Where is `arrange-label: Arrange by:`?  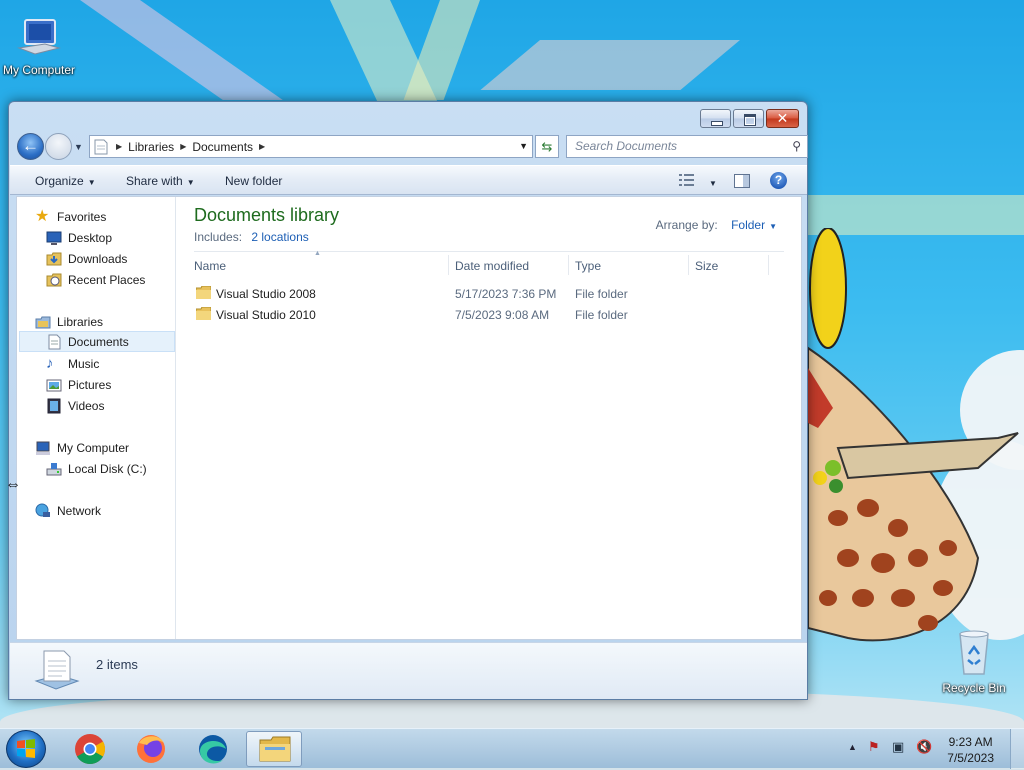
arrange-label: Arrange by: is located at coordinates (686, 225).